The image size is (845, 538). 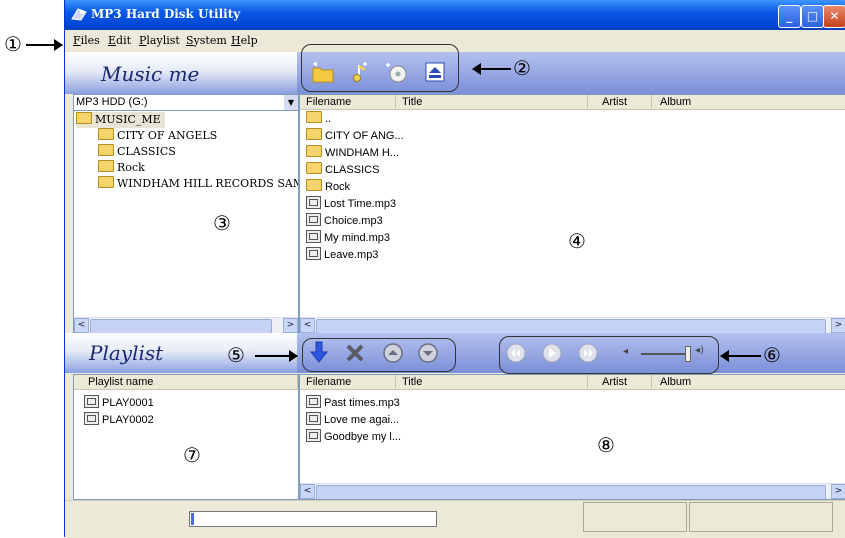 What do you see at coordinates (455, 15) in the screenshot?
I see `title-bar: MP3 Hard Disk Utility _ □ ✕` at bounding box center [455, 15].